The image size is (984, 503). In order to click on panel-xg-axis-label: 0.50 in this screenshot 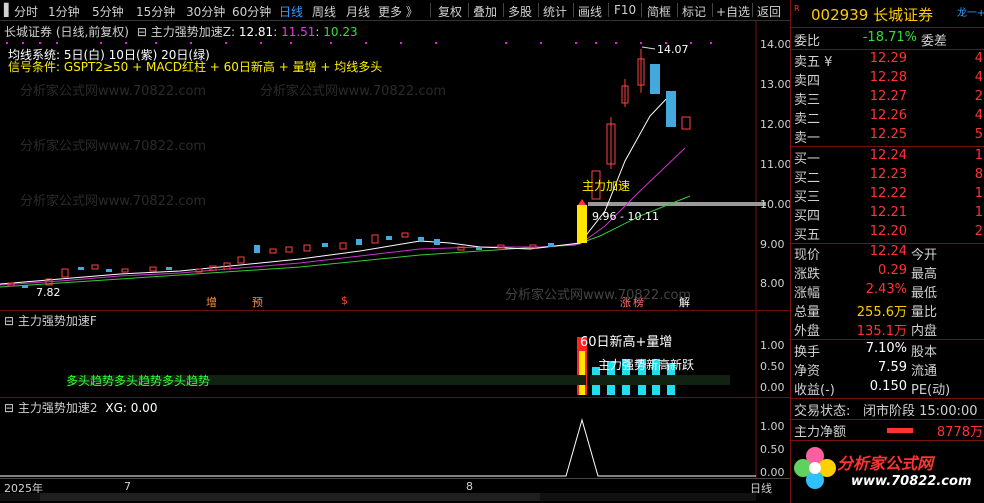, I will do `click(772, 449)`.